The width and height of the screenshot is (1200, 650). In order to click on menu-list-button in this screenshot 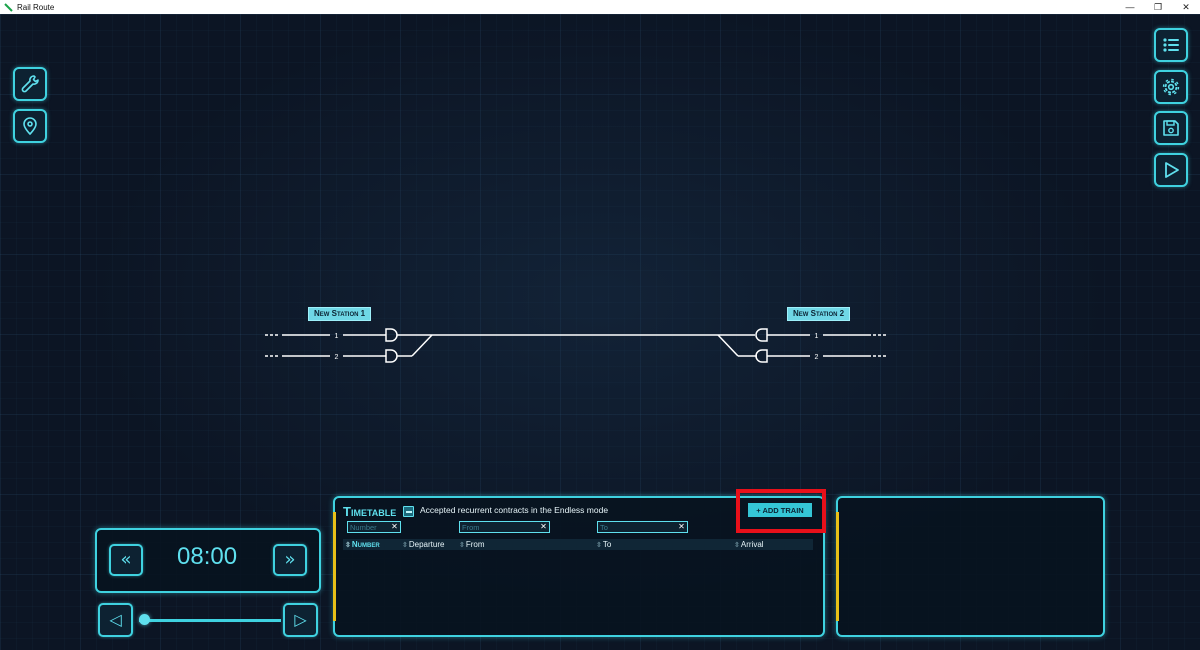, I will do `click(1171, 45)`.